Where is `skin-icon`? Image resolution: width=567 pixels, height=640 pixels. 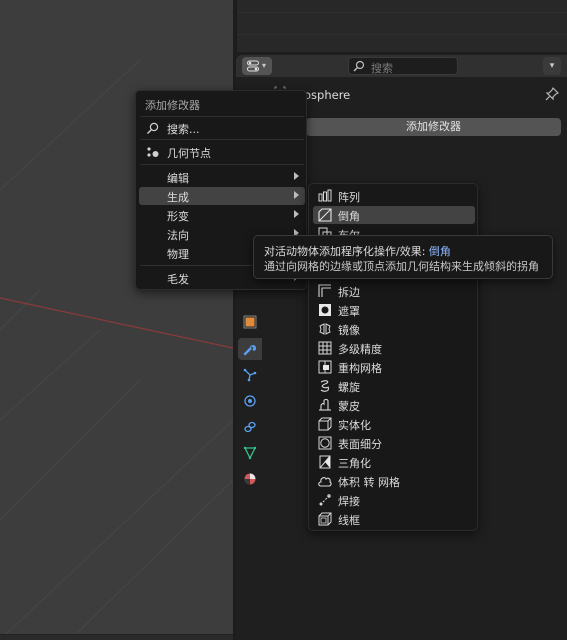 skin-icon is located at coordinates (325, 404).